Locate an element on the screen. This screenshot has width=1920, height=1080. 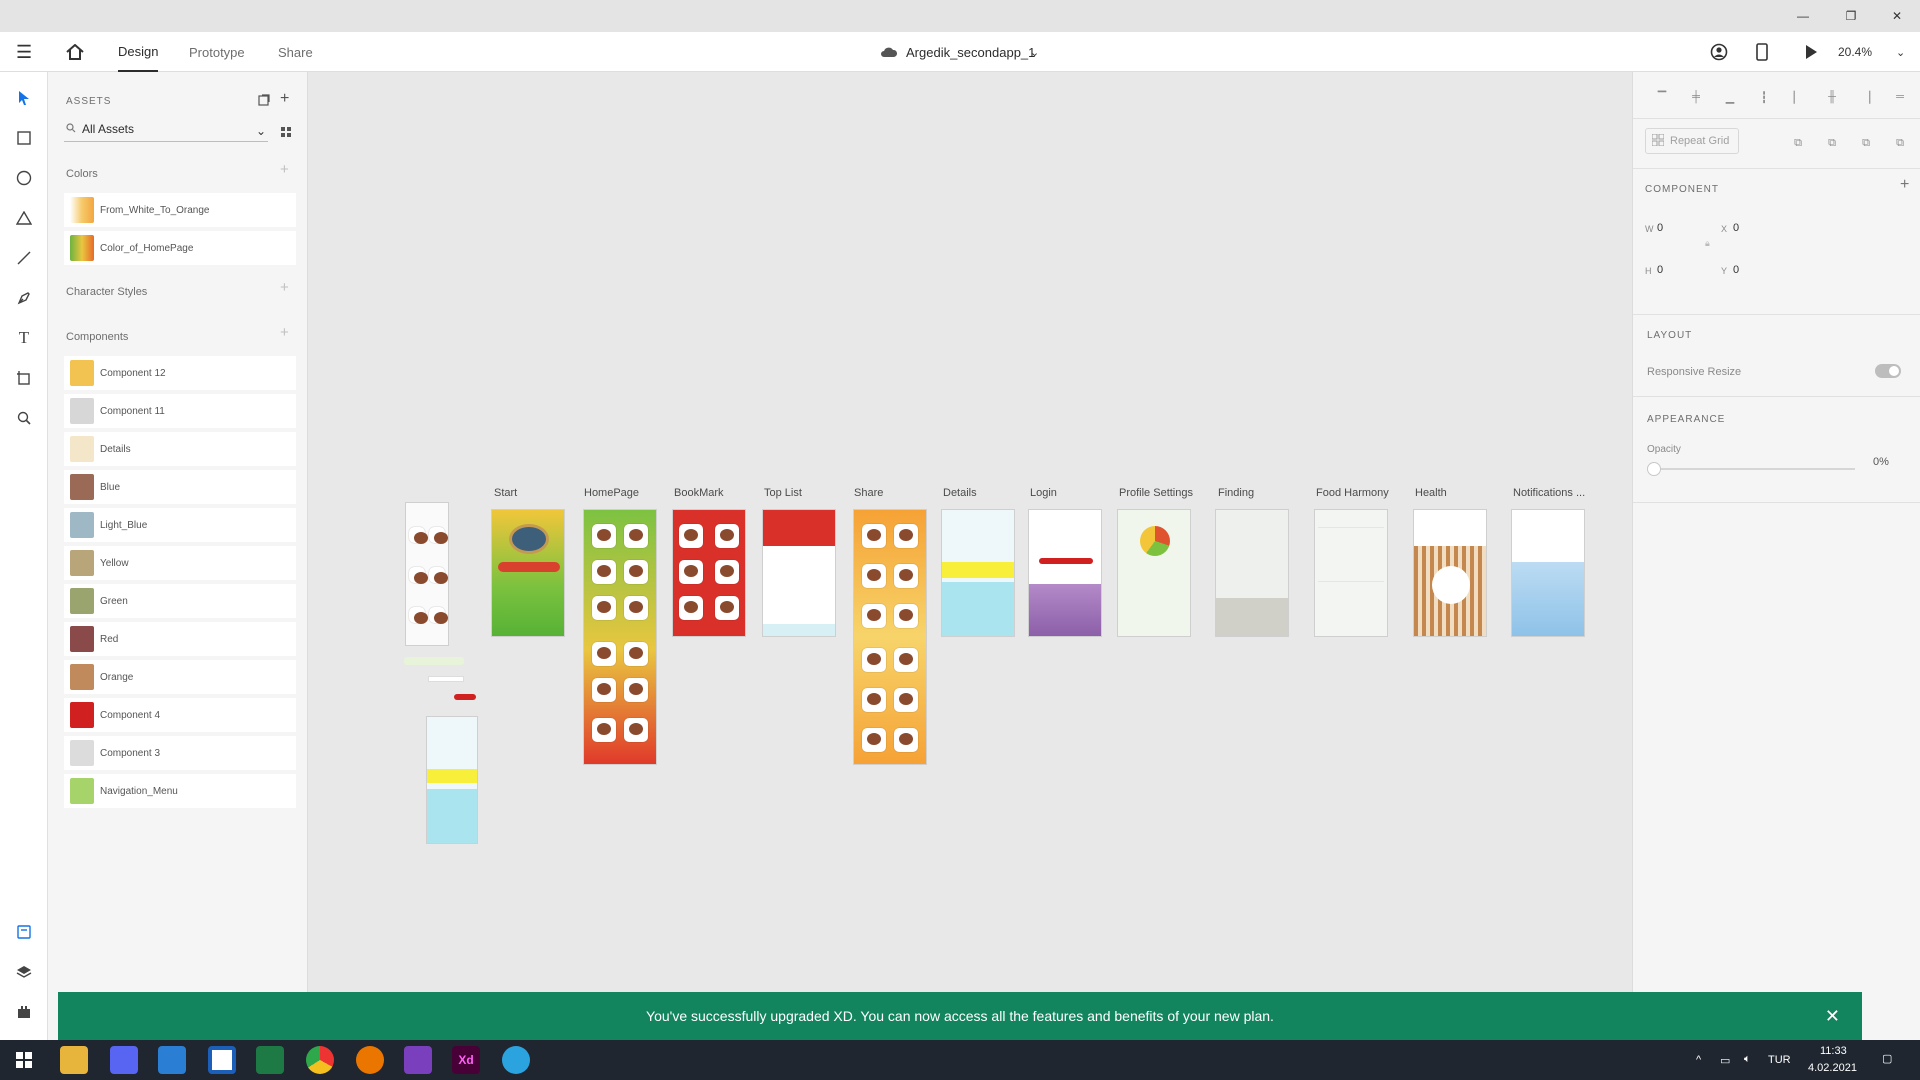
component-asset-row: Component 3 is located at coordinates (180, 753).